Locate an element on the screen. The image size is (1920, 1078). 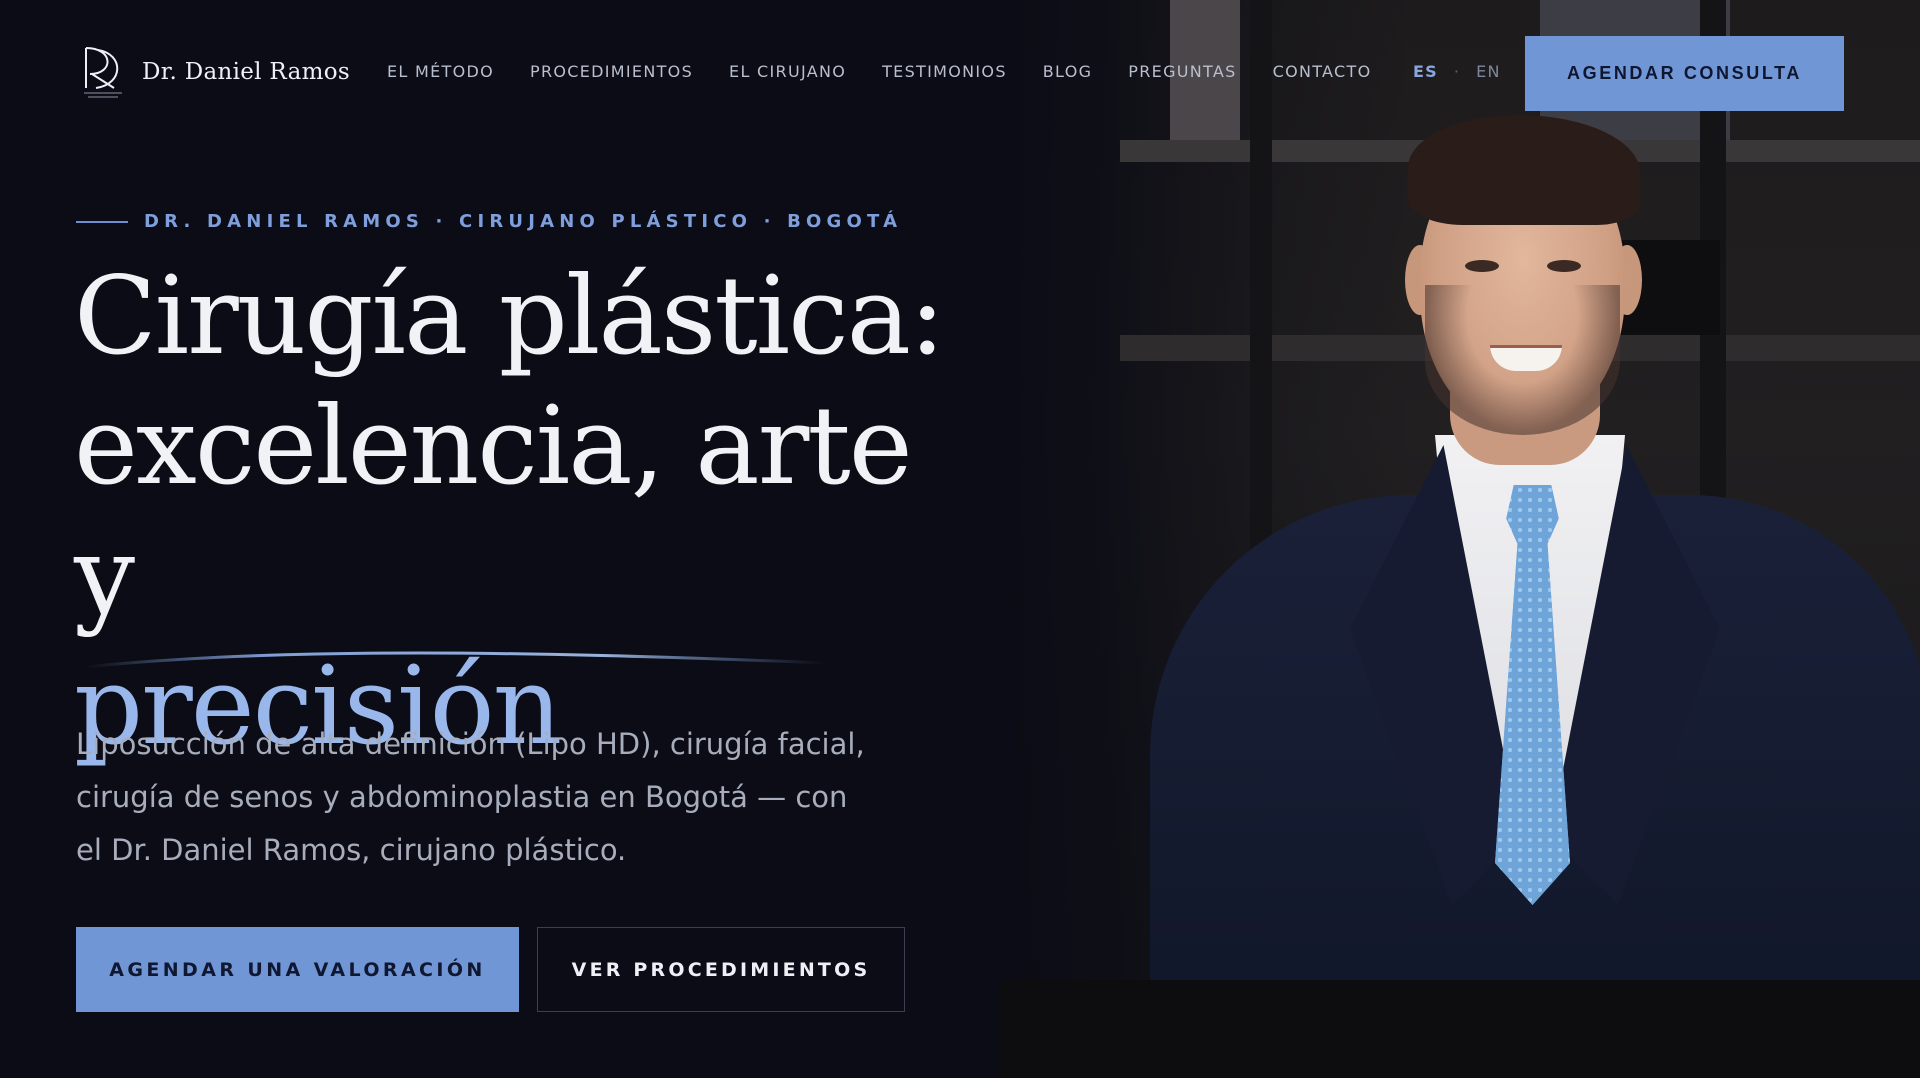
nav-link-procedimientos: PROCEDIMIENTOS is located at coordinates (611, 71).